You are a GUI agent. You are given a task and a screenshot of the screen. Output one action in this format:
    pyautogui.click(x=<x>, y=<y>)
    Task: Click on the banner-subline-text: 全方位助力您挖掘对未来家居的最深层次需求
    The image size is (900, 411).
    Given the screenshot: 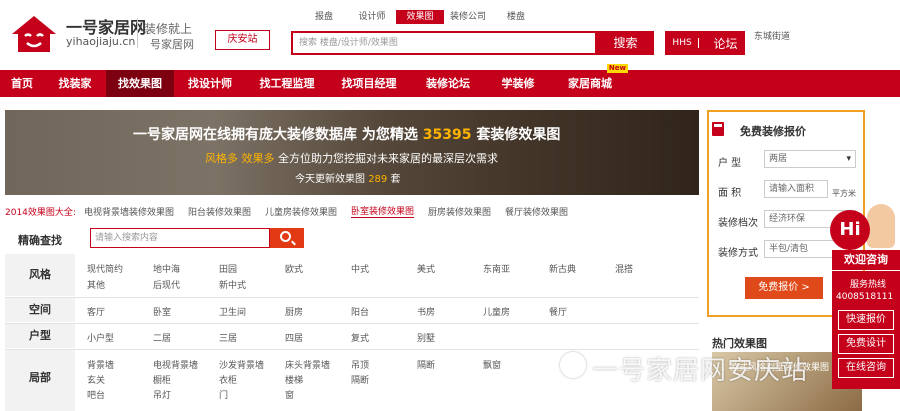 What is the action you would take?
    pyautogui.click(x=388, y=158)
    